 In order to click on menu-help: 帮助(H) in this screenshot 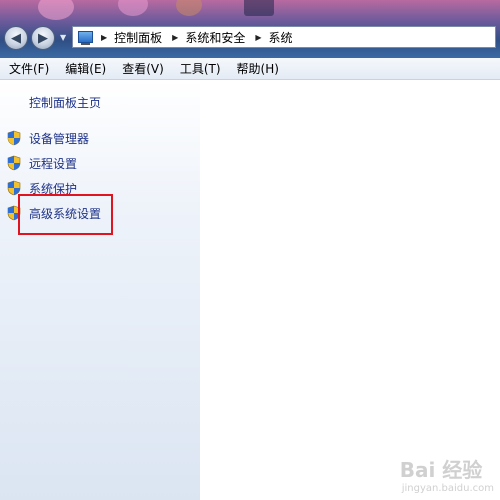, I will do `click(257, 68)`.